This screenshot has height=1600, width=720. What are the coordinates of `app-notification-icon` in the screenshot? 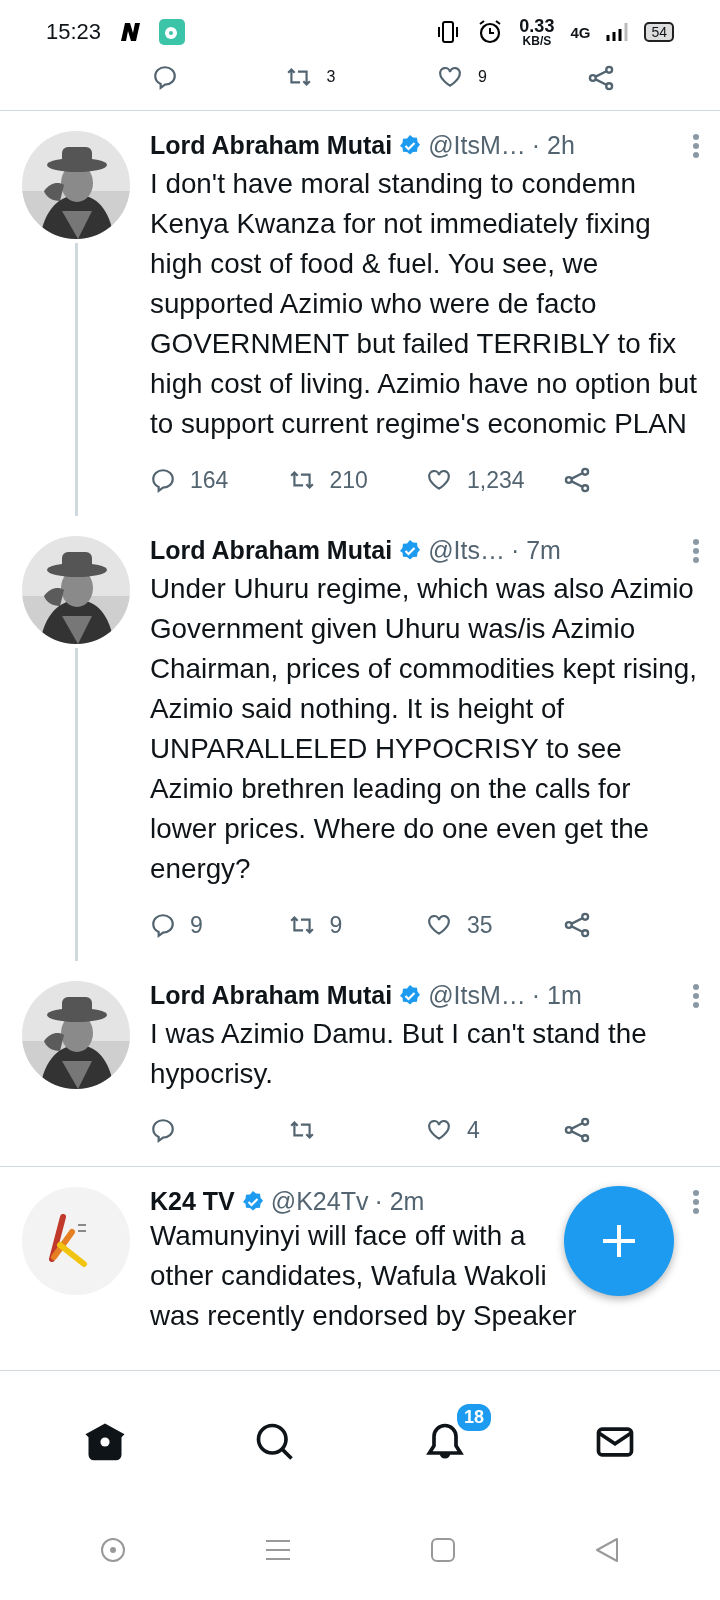 It's located at (172, 32).